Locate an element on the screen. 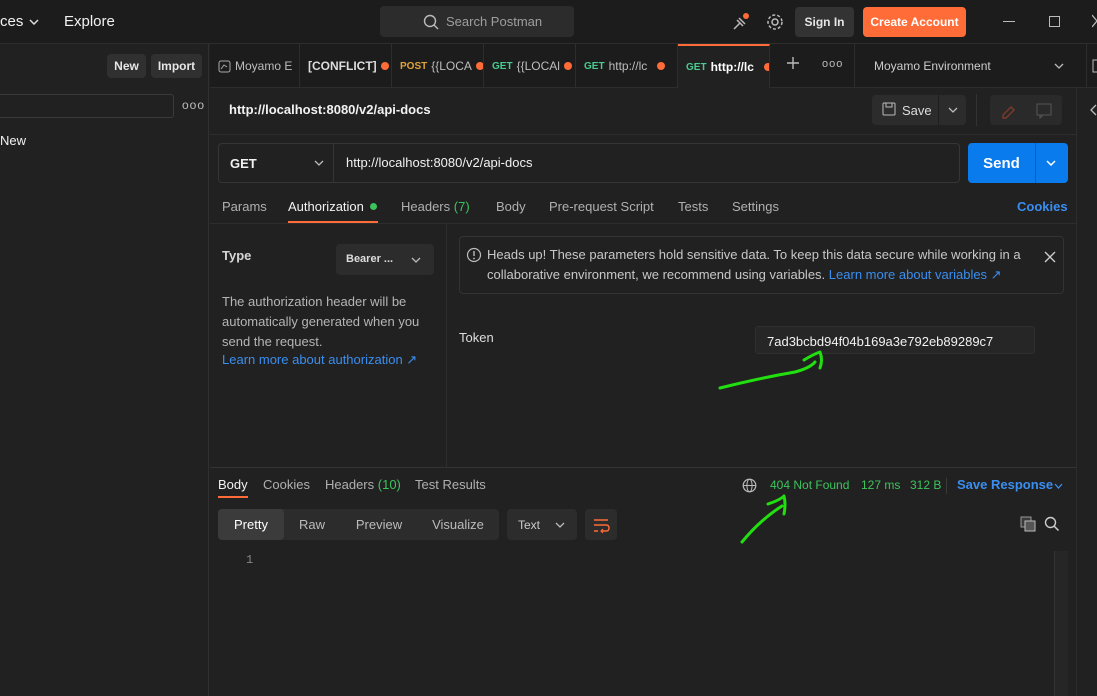 This screenshot has width=1097, height=696. tab-settings: Settings is located at coordinates (755, 206).